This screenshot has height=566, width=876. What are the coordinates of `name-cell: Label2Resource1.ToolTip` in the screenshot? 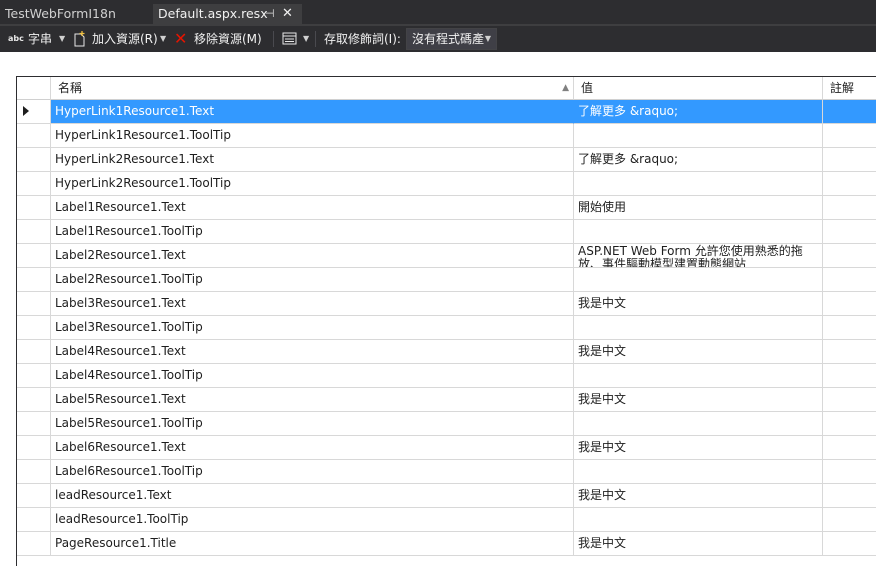 It's located at (312, 280).